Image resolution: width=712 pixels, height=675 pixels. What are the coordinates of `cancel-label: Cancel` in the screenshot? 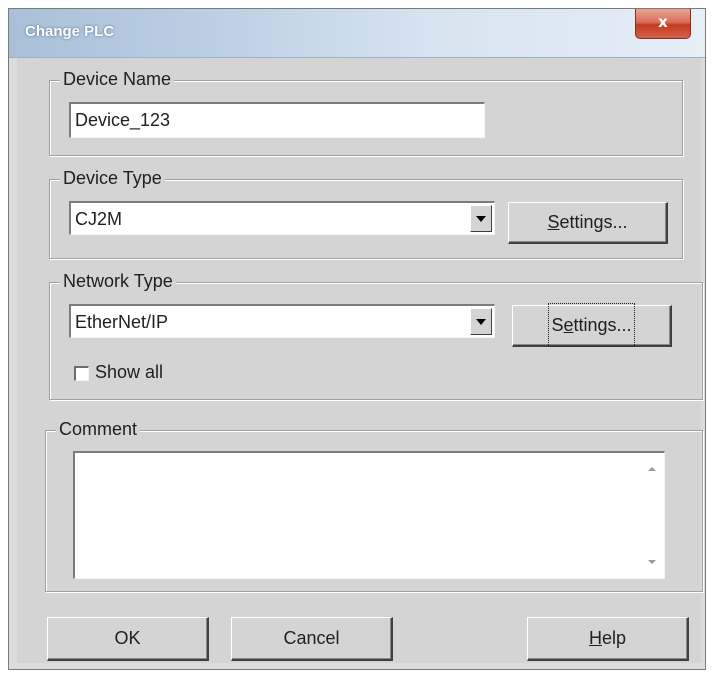 It's located at (311, 638).